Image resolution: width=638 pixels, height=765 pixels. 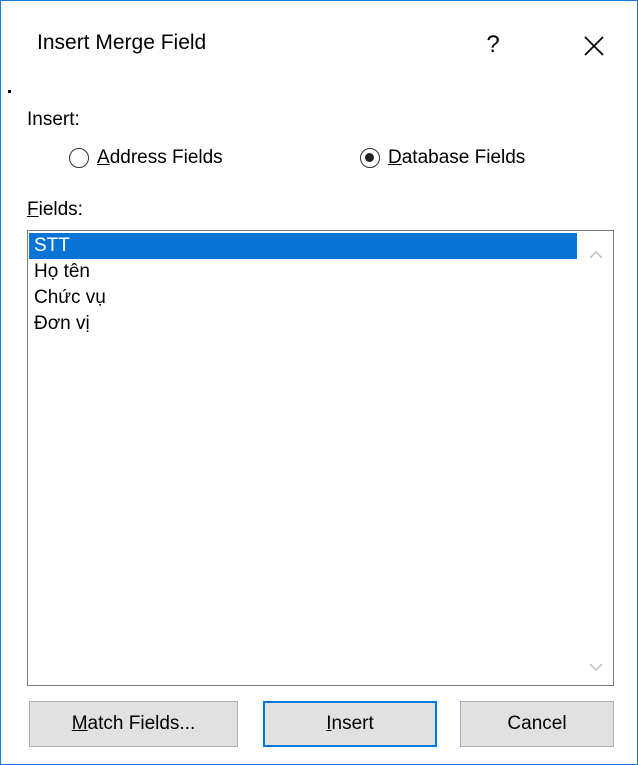 What do you see at coordinates (350, 724) in the screenshot?
I see `insert-button: Insert` at bounding box center [350, 724].